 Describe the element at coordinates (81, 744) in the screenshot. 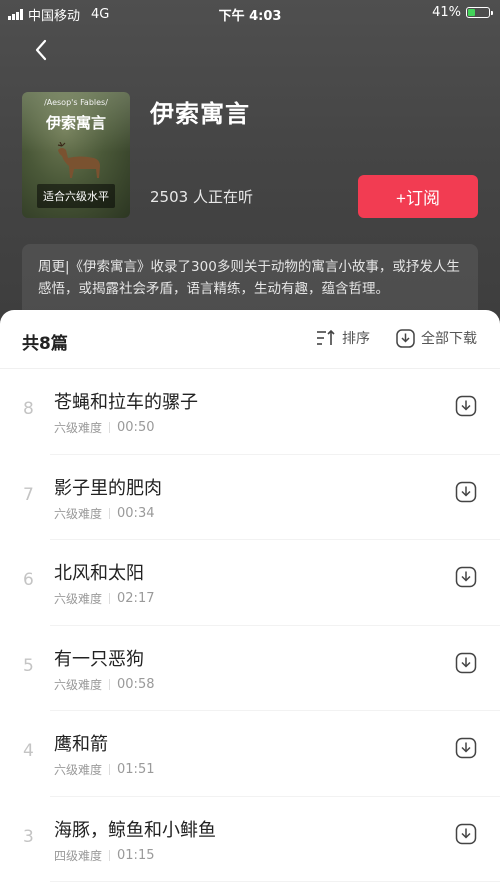

I see `episode-title: 鹰和箭` at that location.